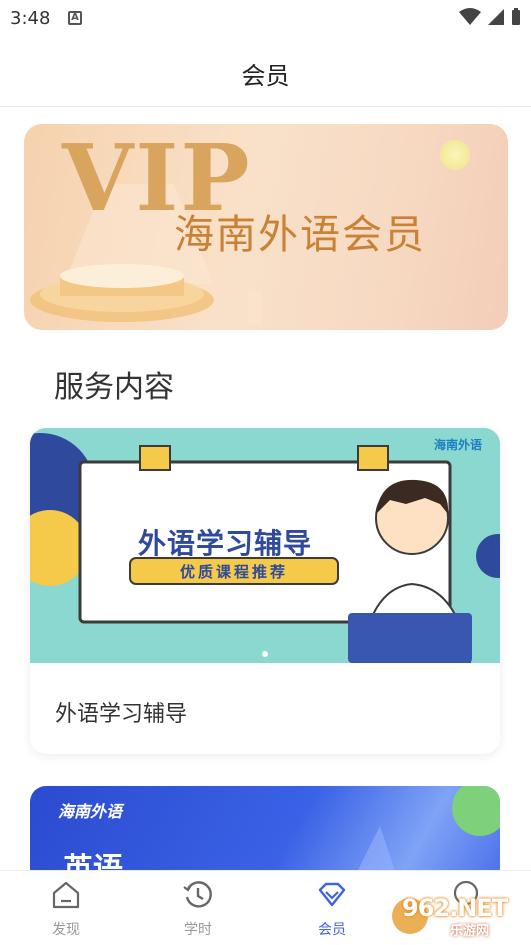 The width and height of the screenshot is (531, 945). Describe the element at coordinates (265, 76) in the screenshot. I see `page-title: 会员` at that location.